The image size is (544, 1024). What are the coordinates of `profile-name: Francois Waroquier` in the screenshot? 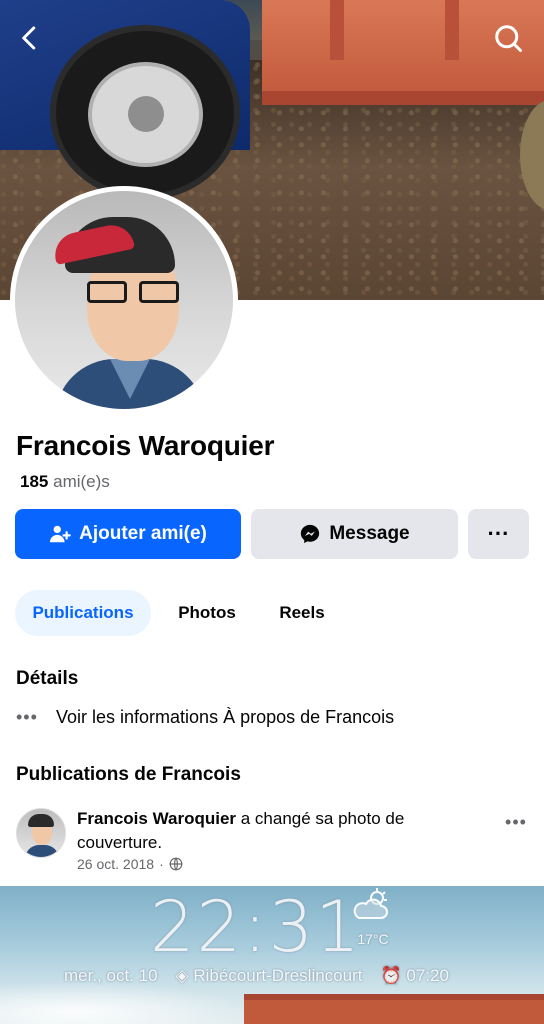 It's located at (145, 445).